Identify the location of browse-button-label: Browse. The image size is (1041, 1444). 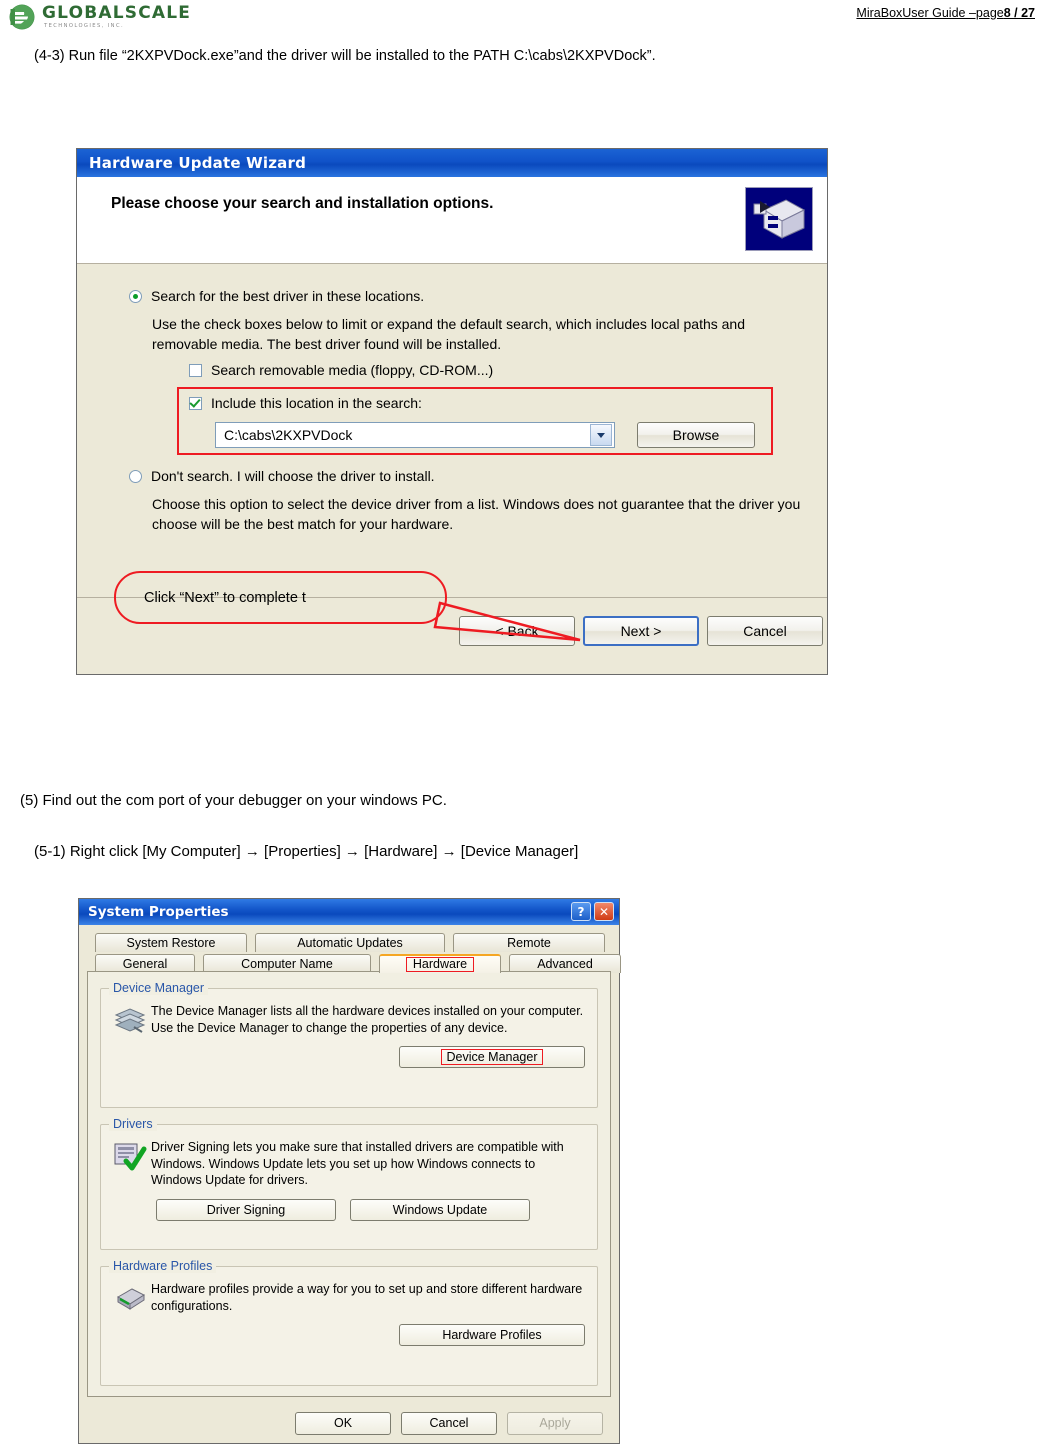
(696, 435).